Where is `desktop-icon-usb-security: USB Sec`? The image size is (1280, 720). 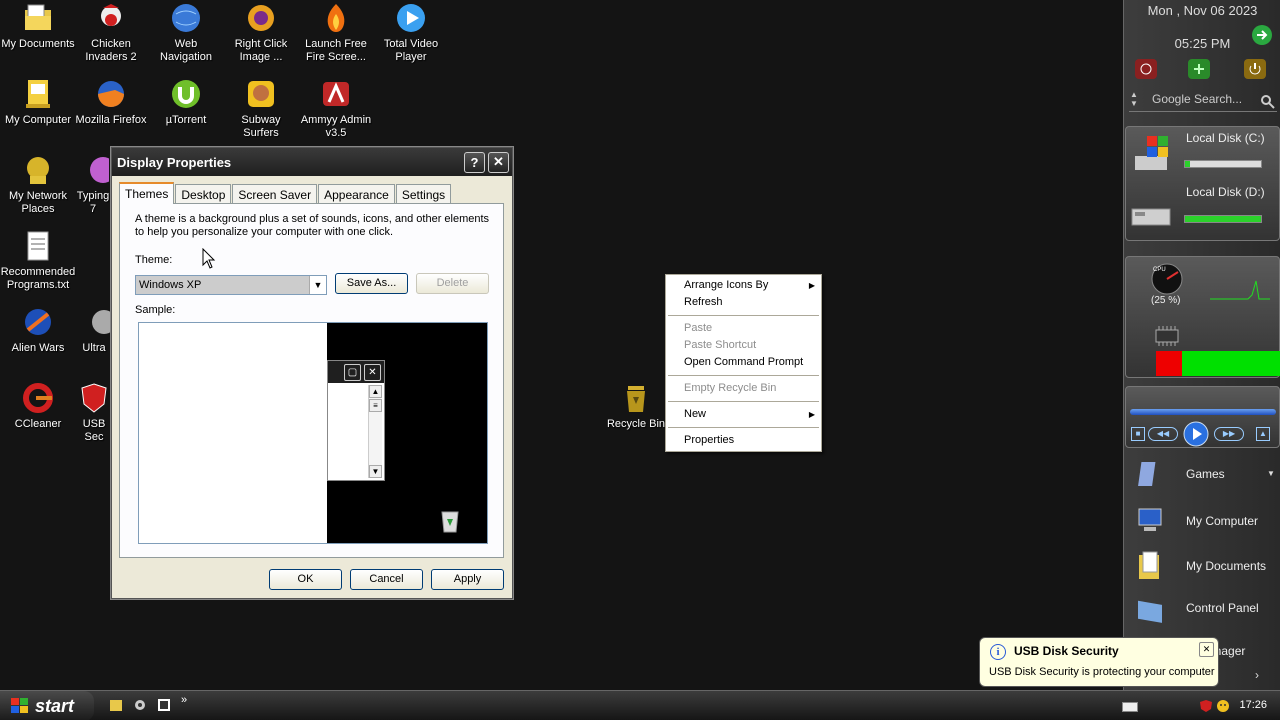 desktop-icon-usb-security: USB Sec is located at coordinates (94, 413).